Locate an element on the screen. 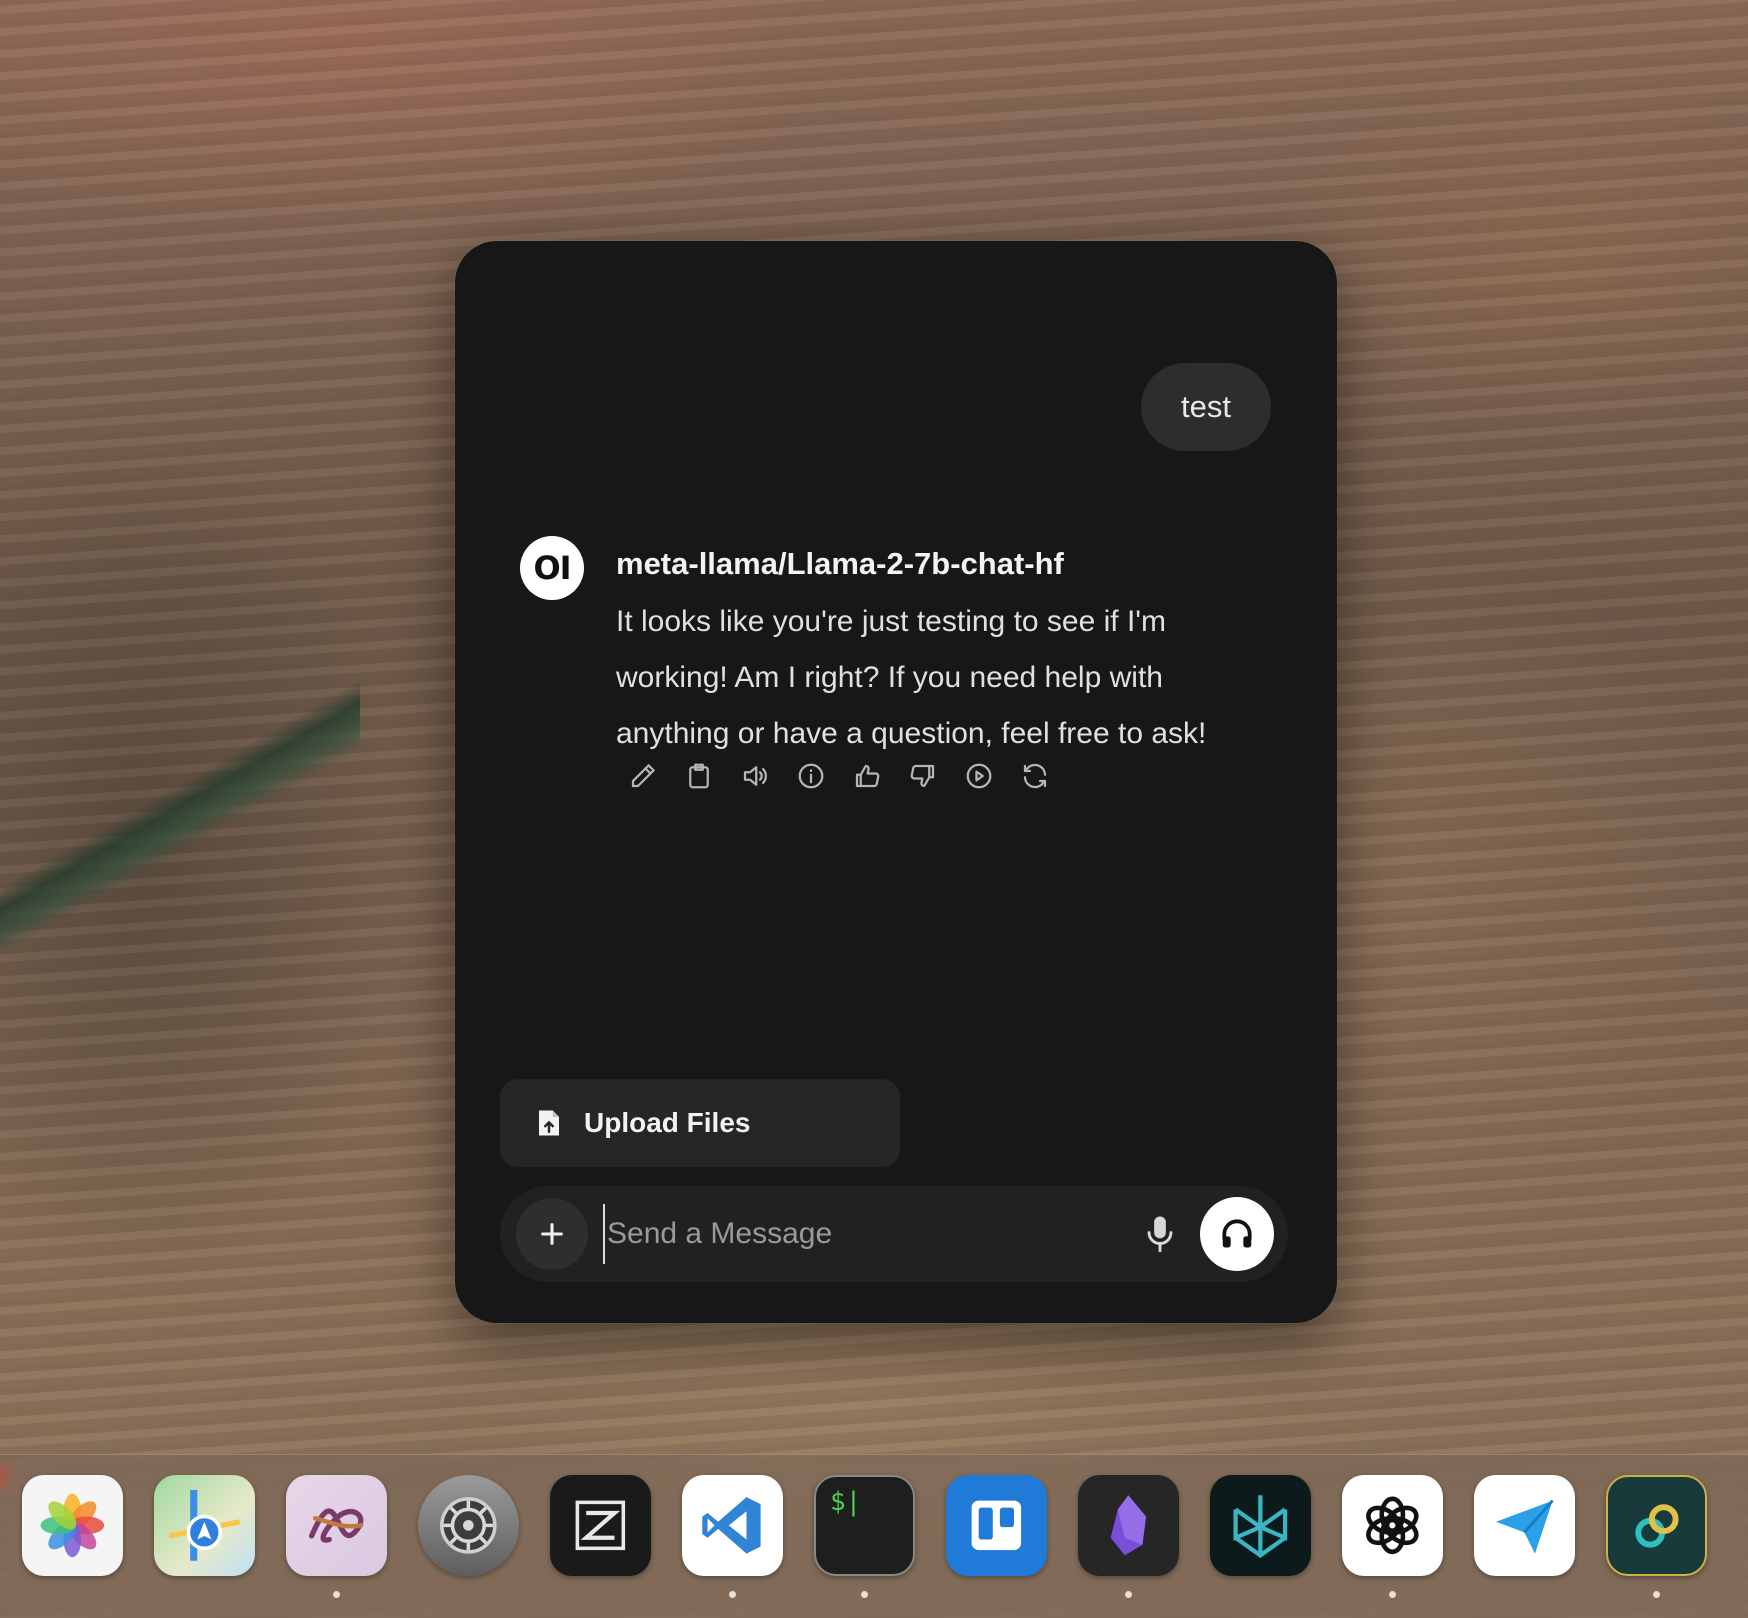 This screenshot has height=1618, width=1748. obsidian-app-icon is located at coordinates (1128, 1525).